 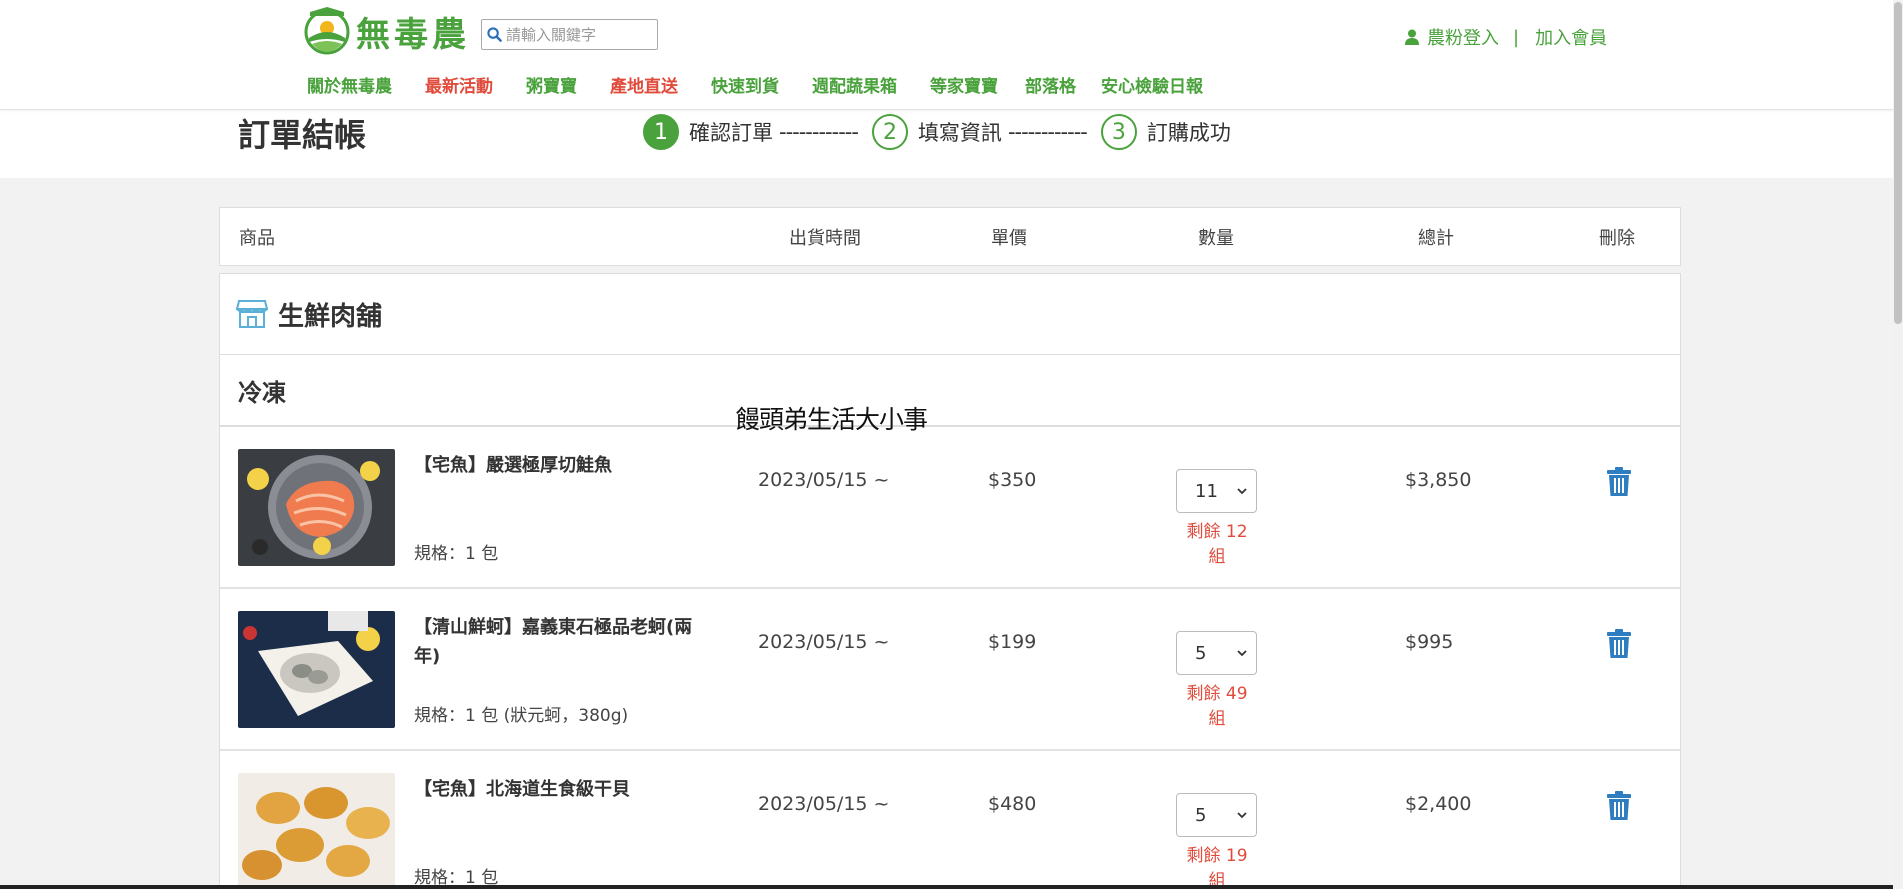 I want to click on search-icon, so click(x=494, y=34).